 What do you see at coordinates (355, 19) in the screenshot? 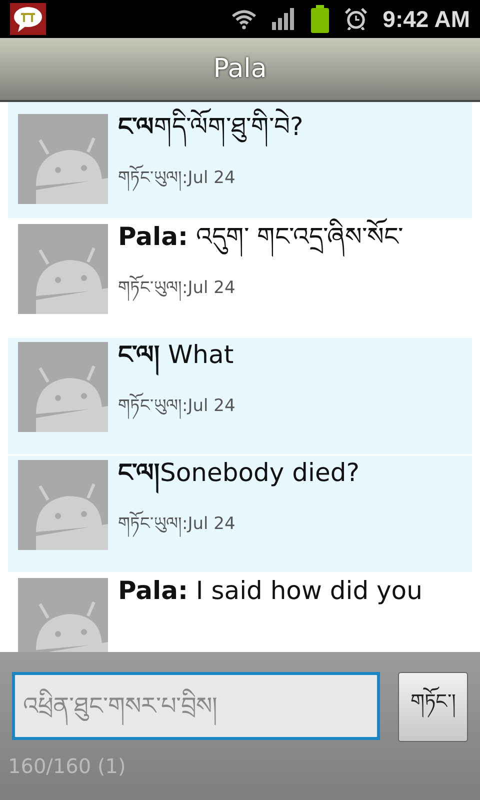
I see `alarm-clock-icon` at bounding box center [355, 19].